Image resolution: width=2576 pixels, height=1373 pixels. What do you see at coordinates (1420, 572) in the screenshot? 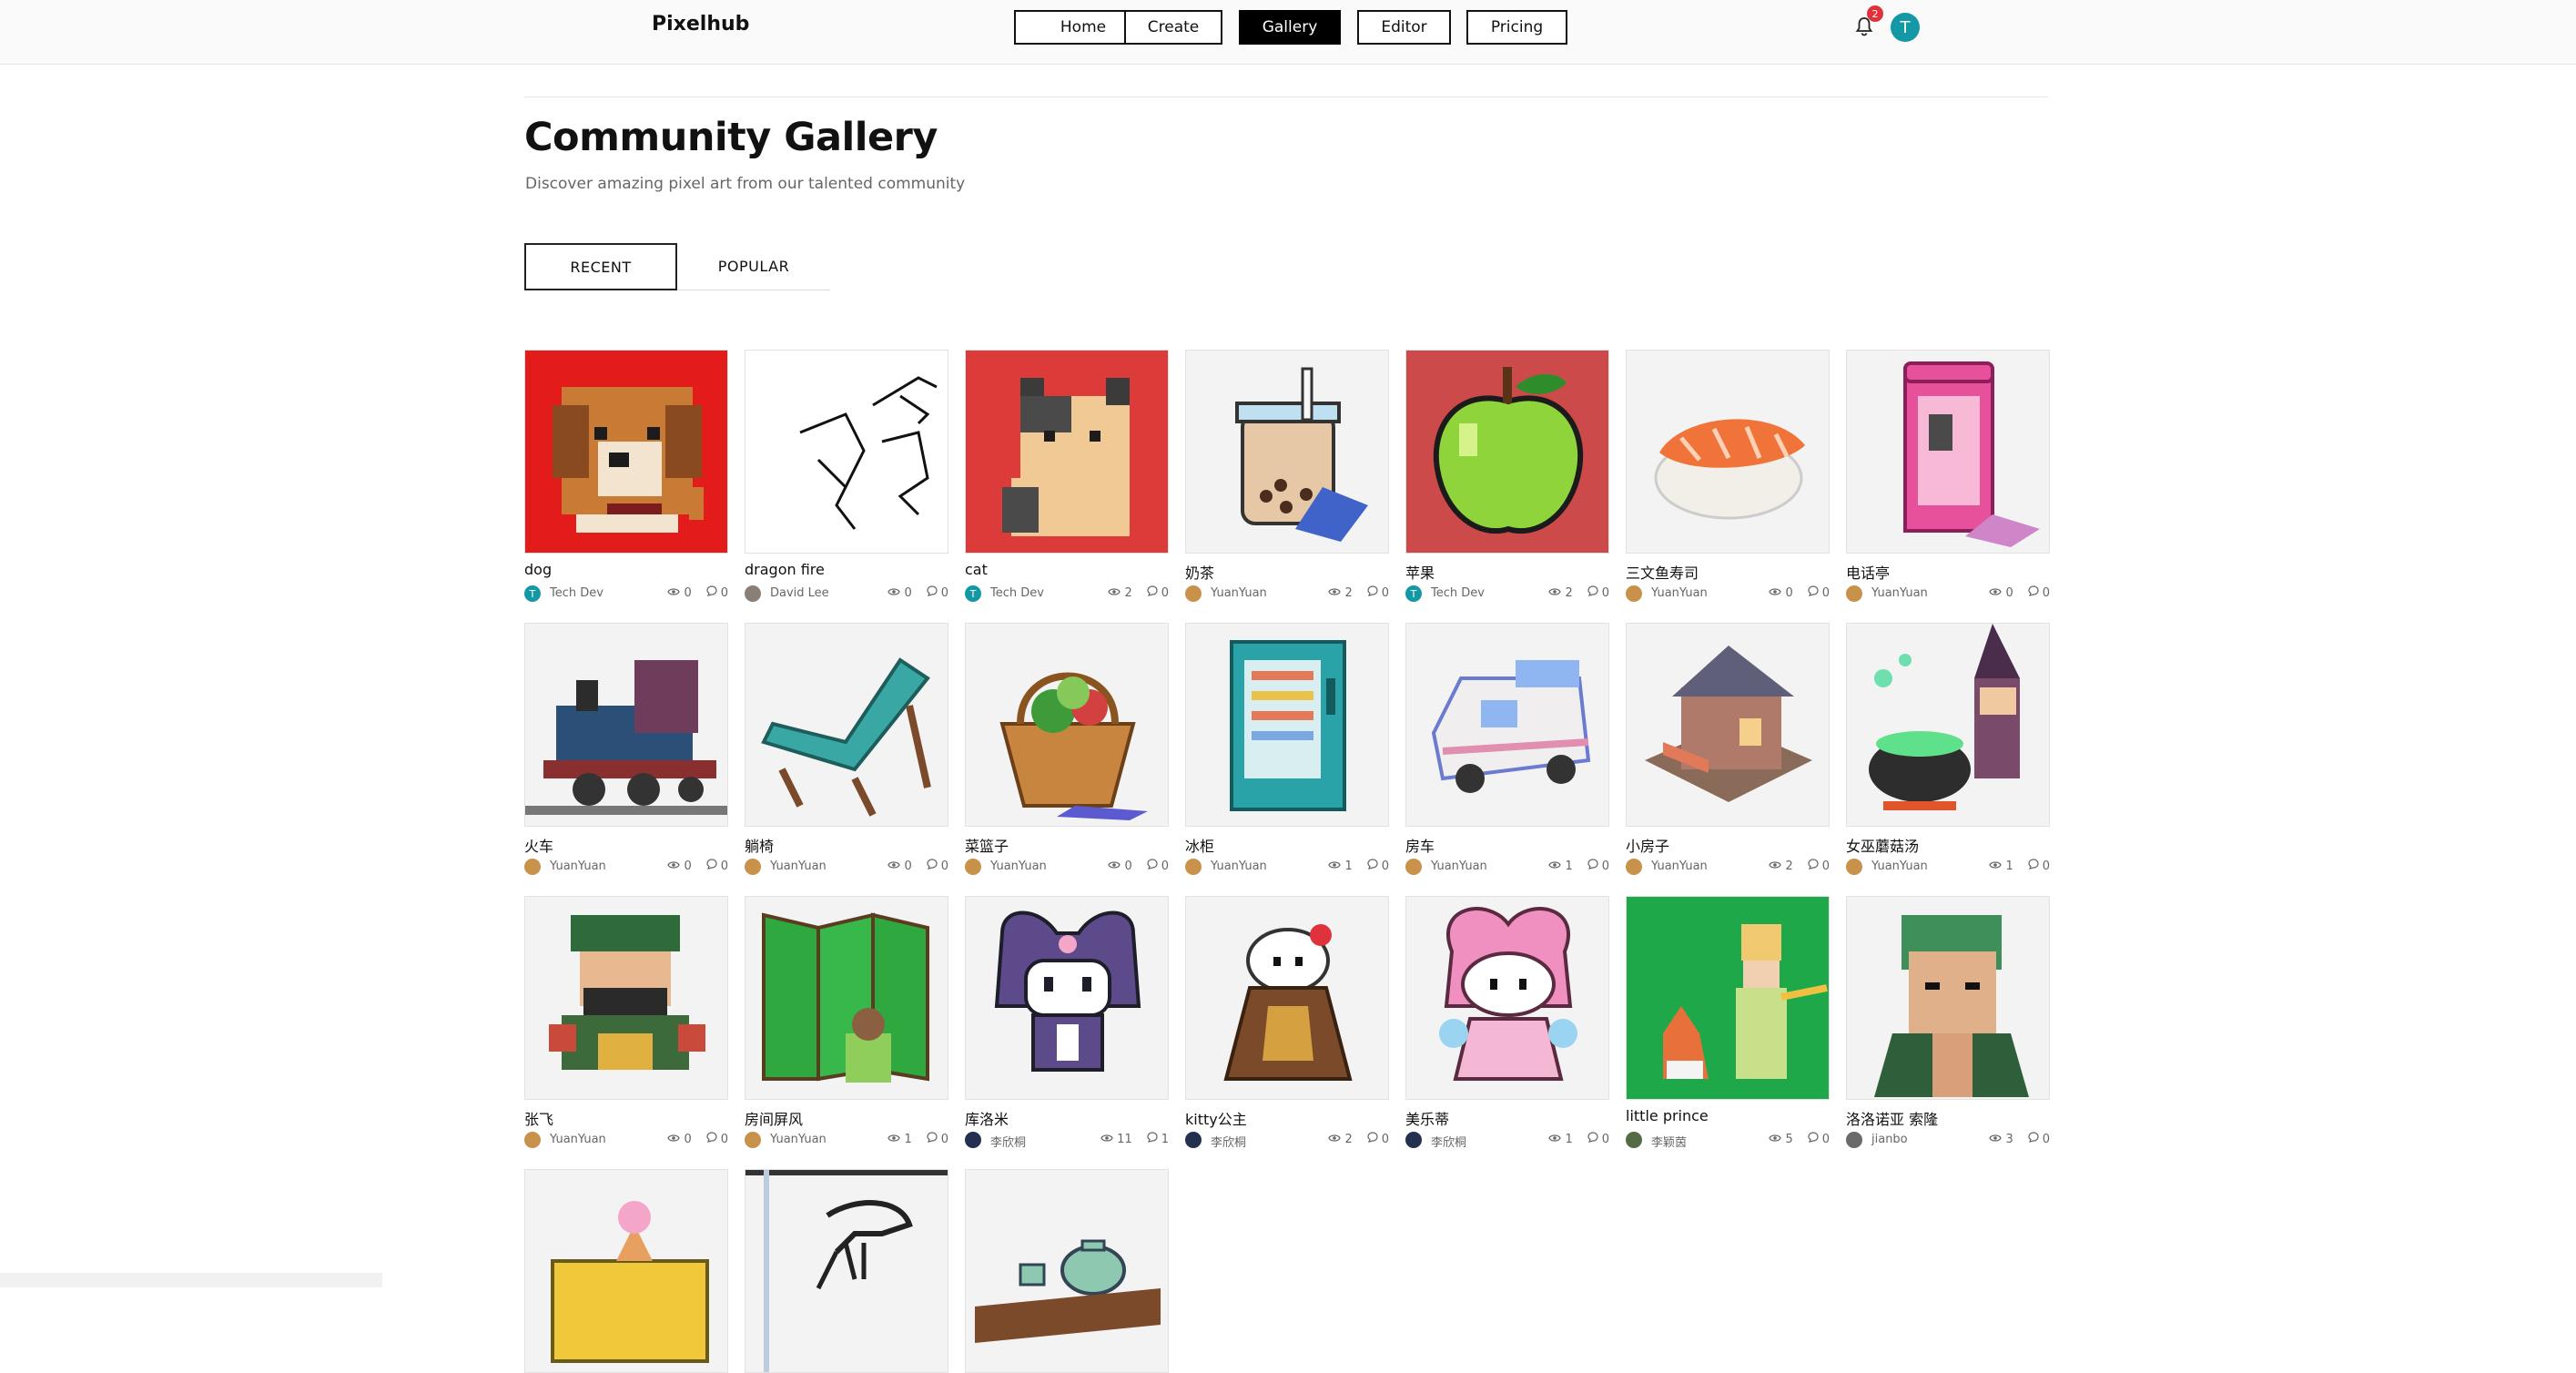
I see `artwork-title: 苹果` at bounding box center [1420, 572].